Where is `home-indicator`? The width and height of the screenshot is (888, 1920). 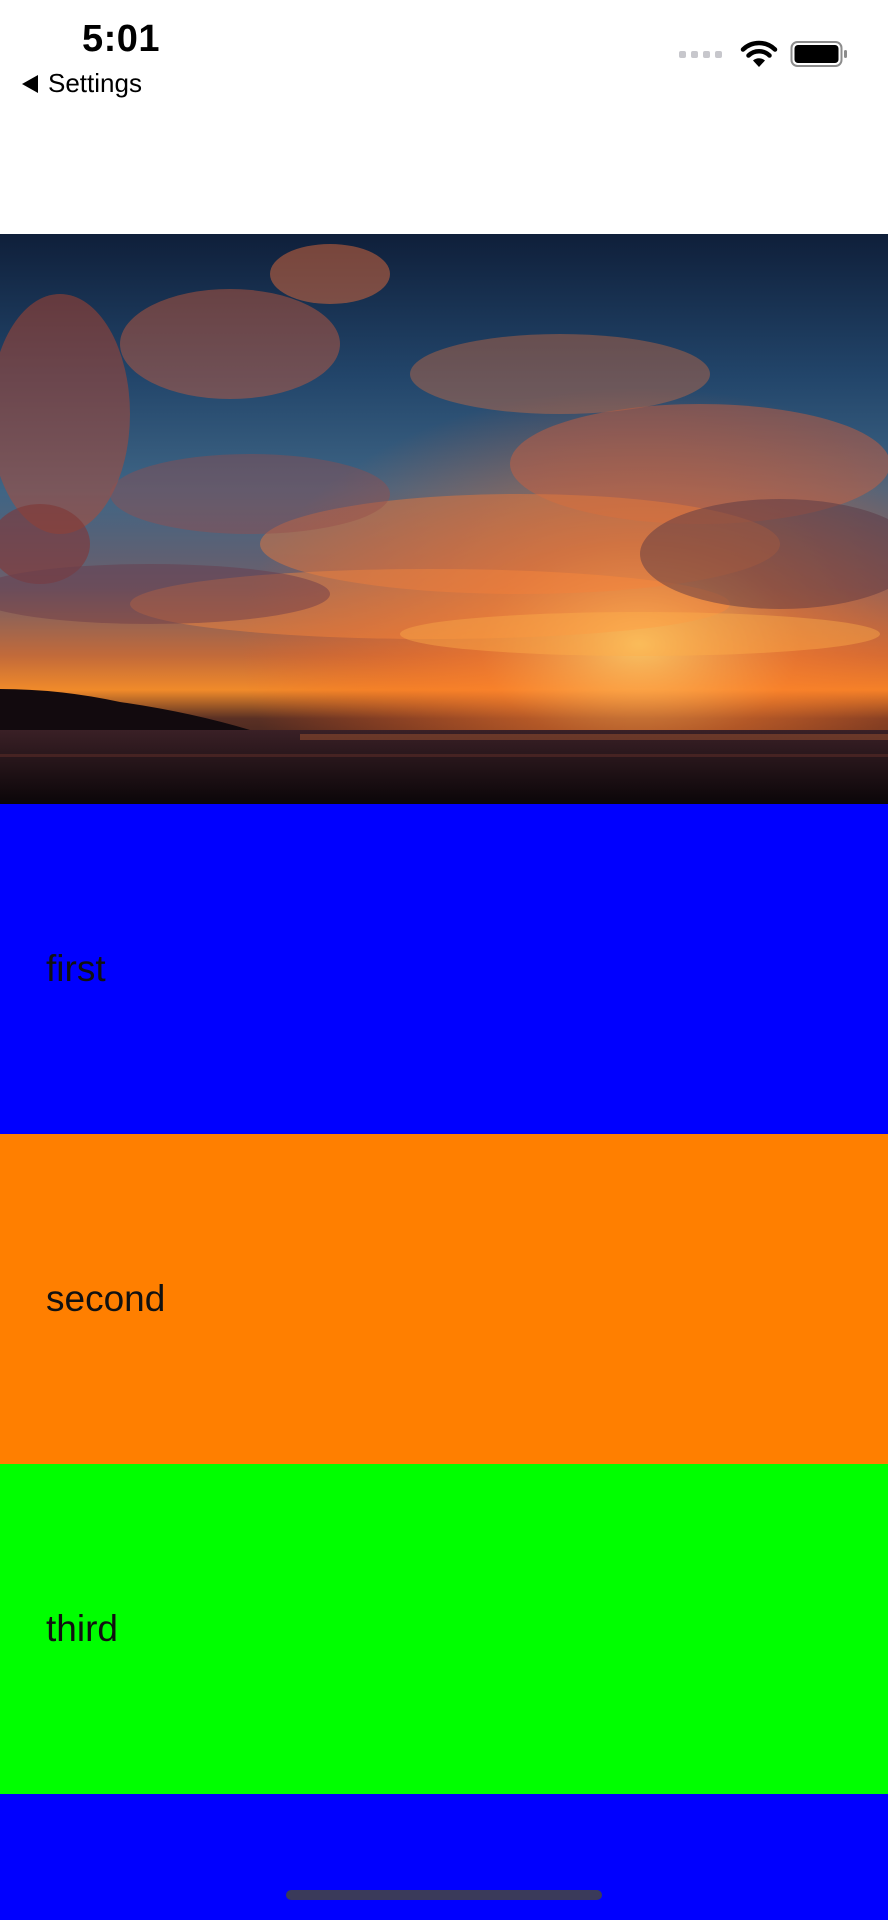 home-indicator is located at coordinates (444, 1895).